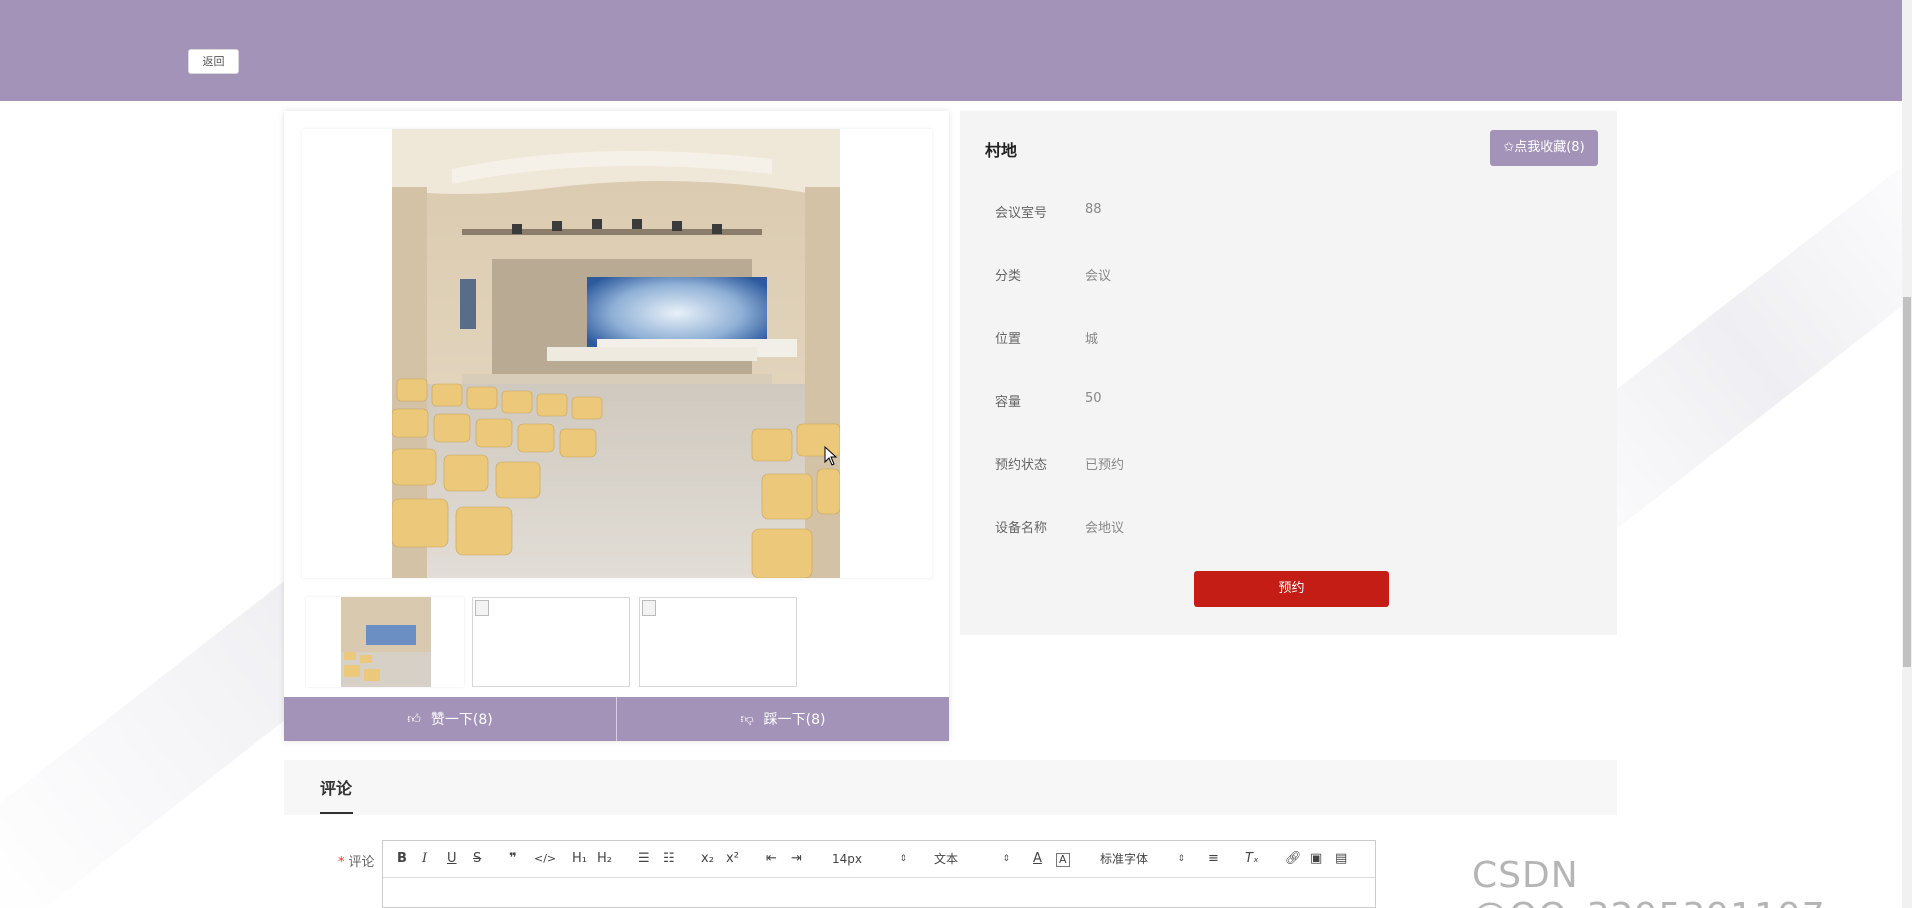 This screenshot has height=908, width=1912. What do you see at coordinates (1098, 276) in the screenshot?
I see `detail-value: 会议` at bounding box center [1098, 276].